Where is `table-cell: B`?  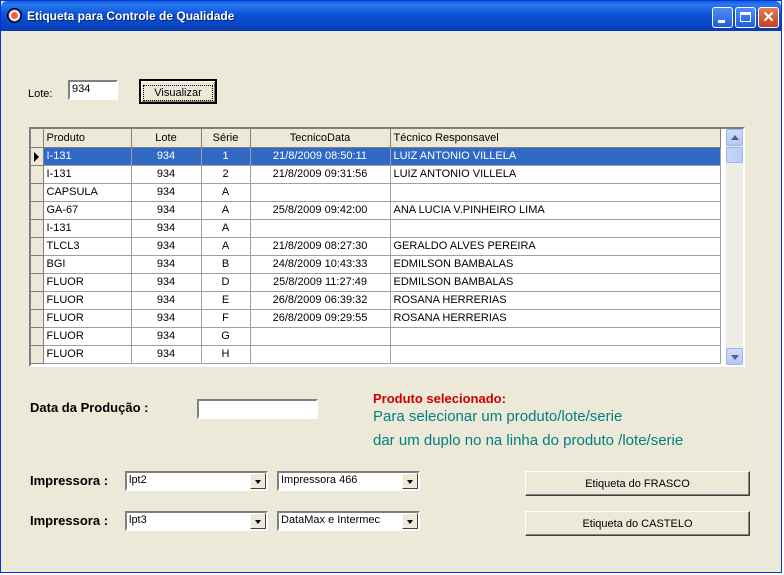
table-cell: B is located at coordinates (226, 264).